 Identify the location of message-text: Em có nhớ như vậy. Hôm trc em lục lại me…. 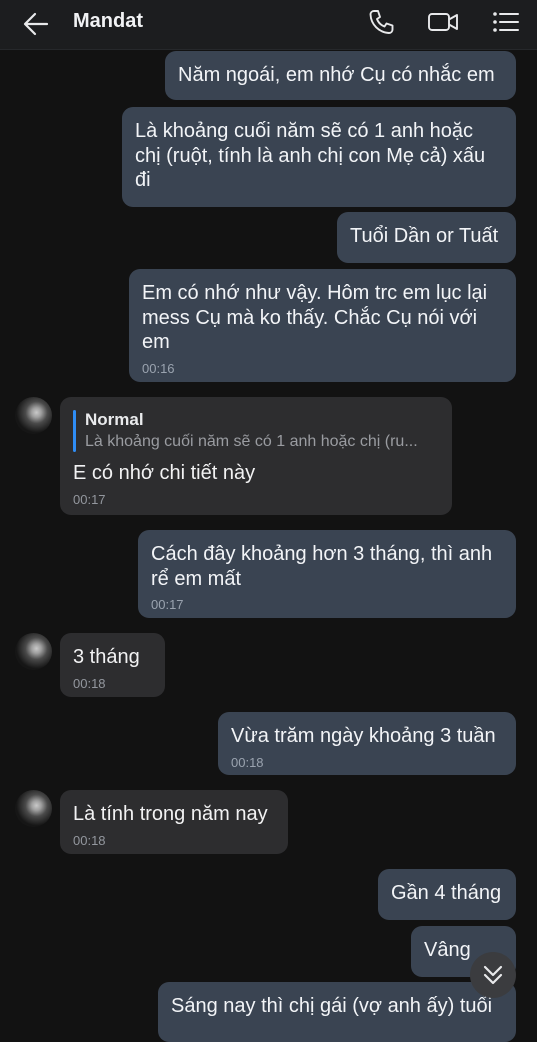
(315, 317).